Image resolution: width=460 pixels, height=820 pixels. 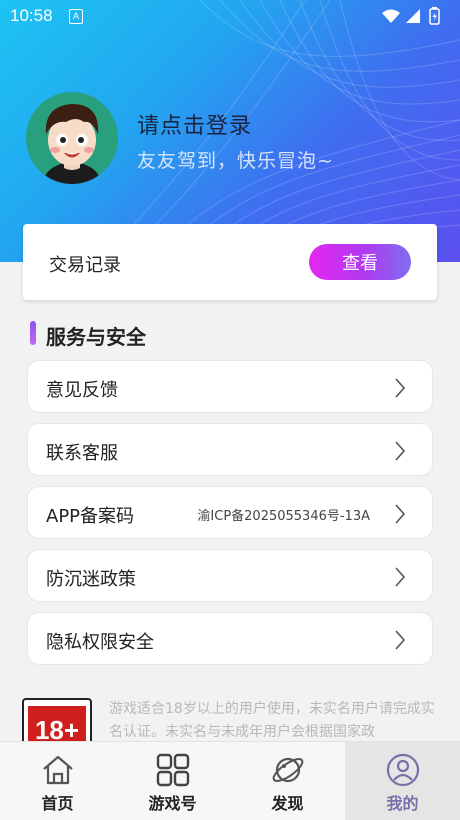 I want to click on menu-item-feedback: 意见反馈, so click(x=230, y=386).